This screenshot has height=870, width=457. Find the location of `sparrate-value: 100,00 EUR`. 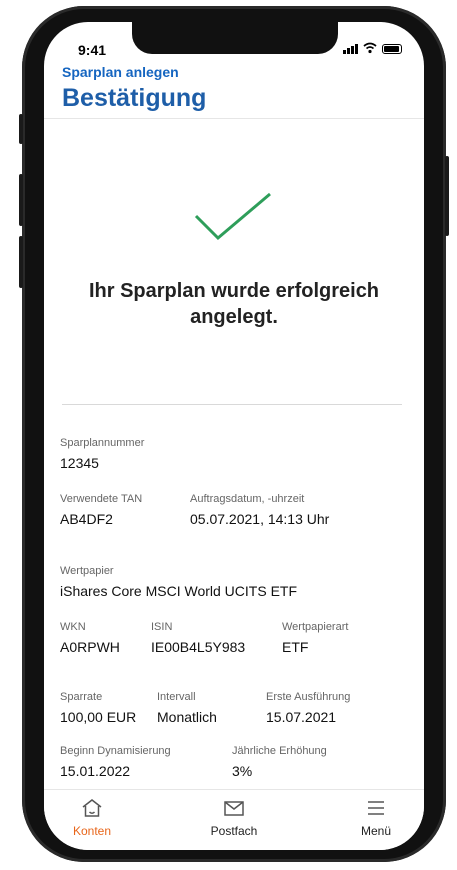

sparrate-value: 100,00 EUR is located at coordinates (98, 717).